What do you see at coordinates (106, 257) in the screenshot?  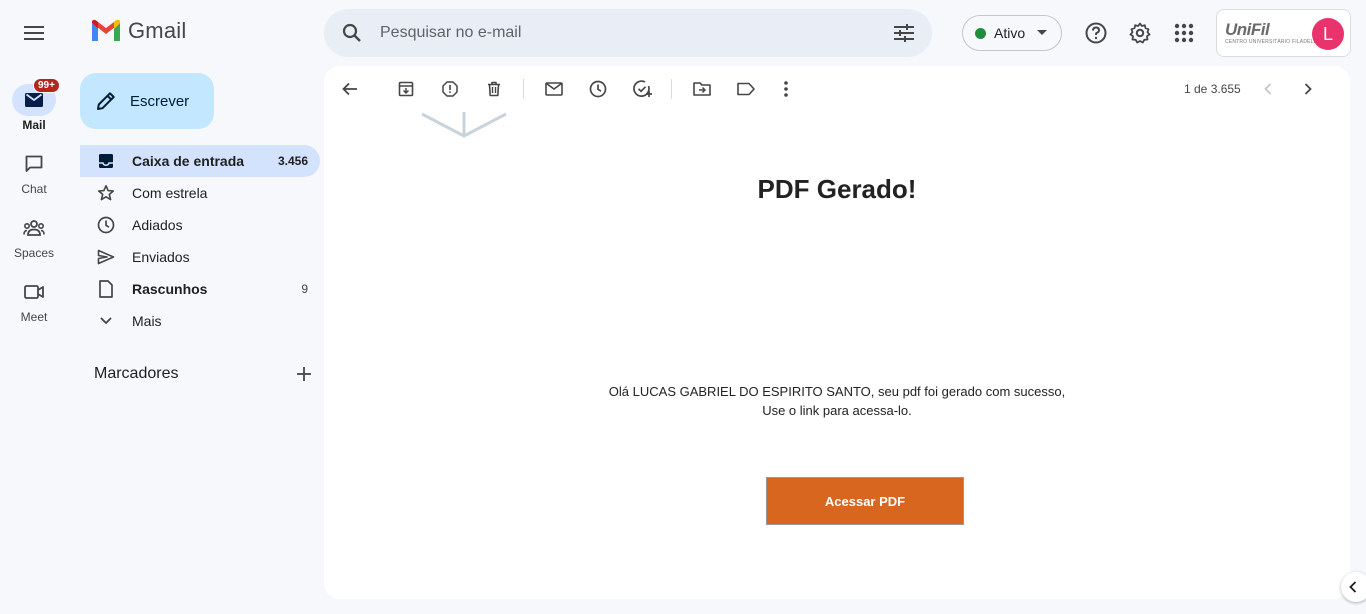 I see `send-icon` at bounding box center [106, 257].